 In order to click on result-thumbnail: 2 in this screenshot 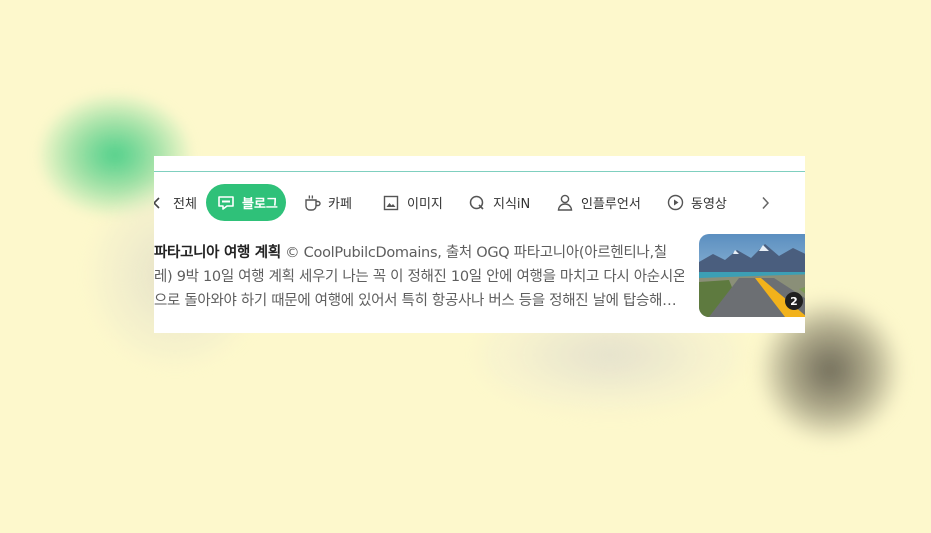, I will do `click(752, 275)`.